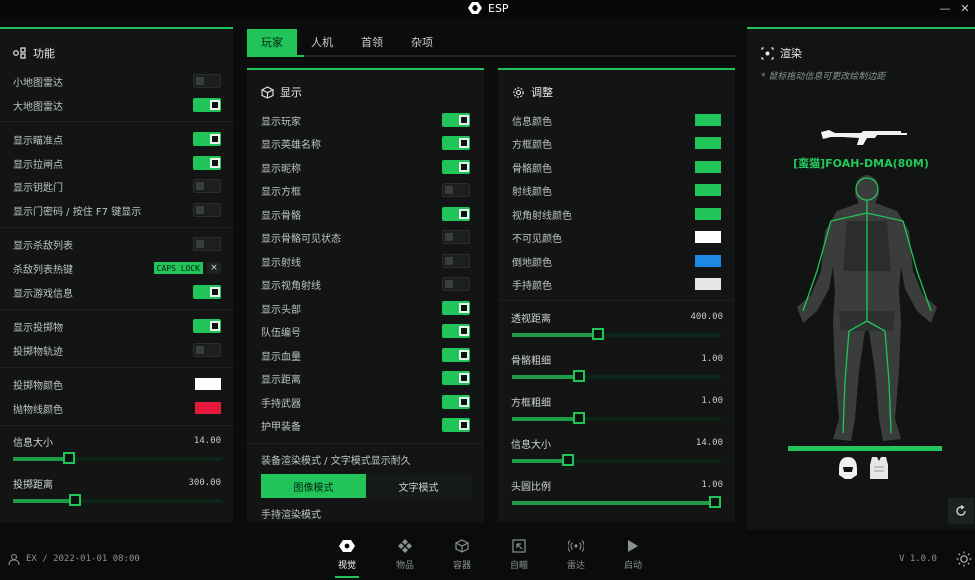  Describe the element at coordinates (117, 458) in the screenshot. I see `slider-info-size` at that location.